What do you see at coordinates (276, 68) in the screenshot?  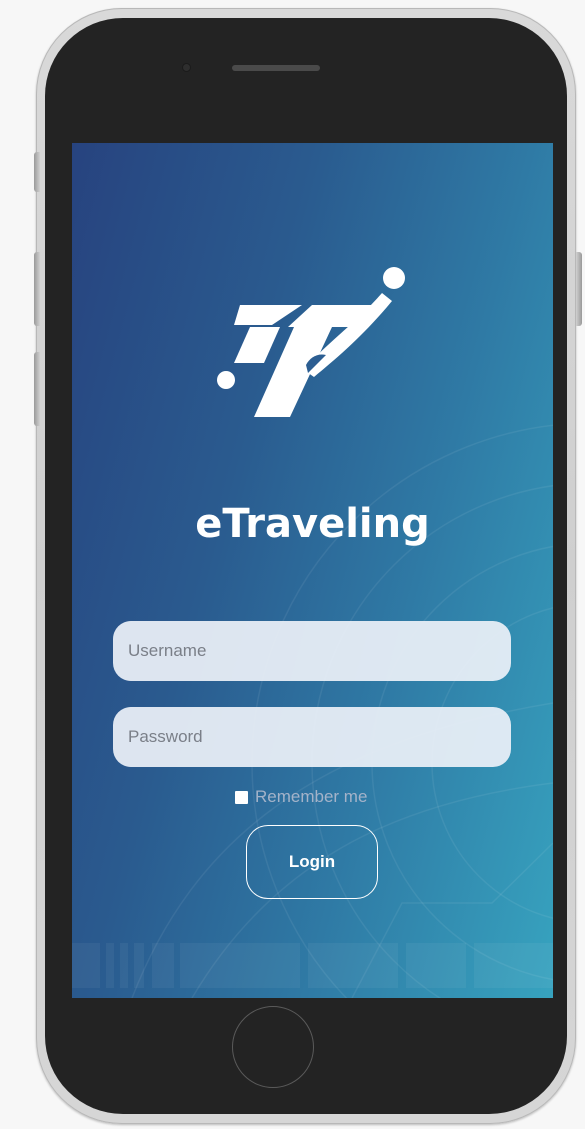 I see `speaker-icon` at bounding box center [276, 68].